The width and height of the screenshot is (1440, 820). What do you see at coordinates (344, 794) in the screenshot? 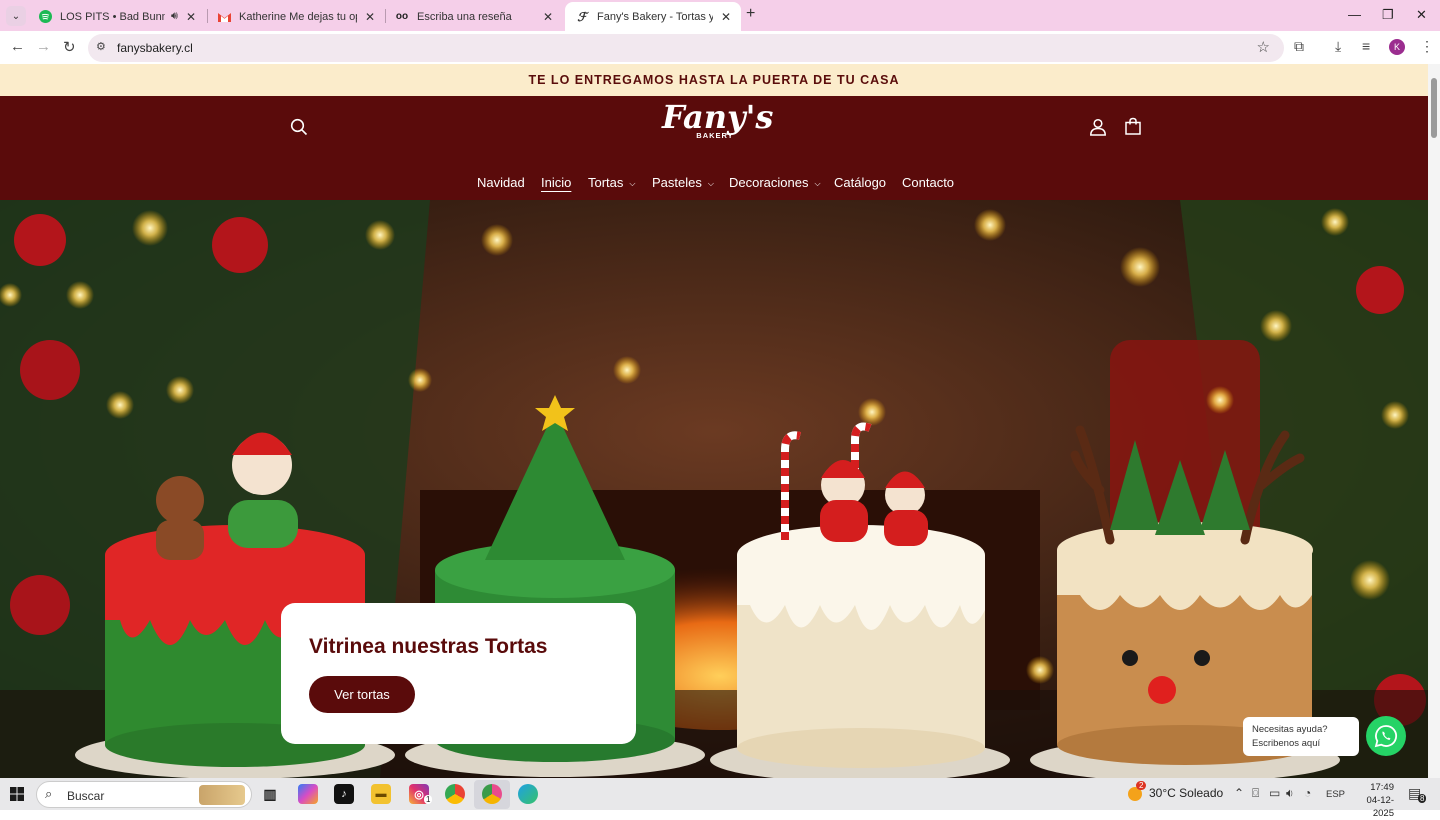
I see `tiktok-icon: ♪` at bounding box center [344, 794].